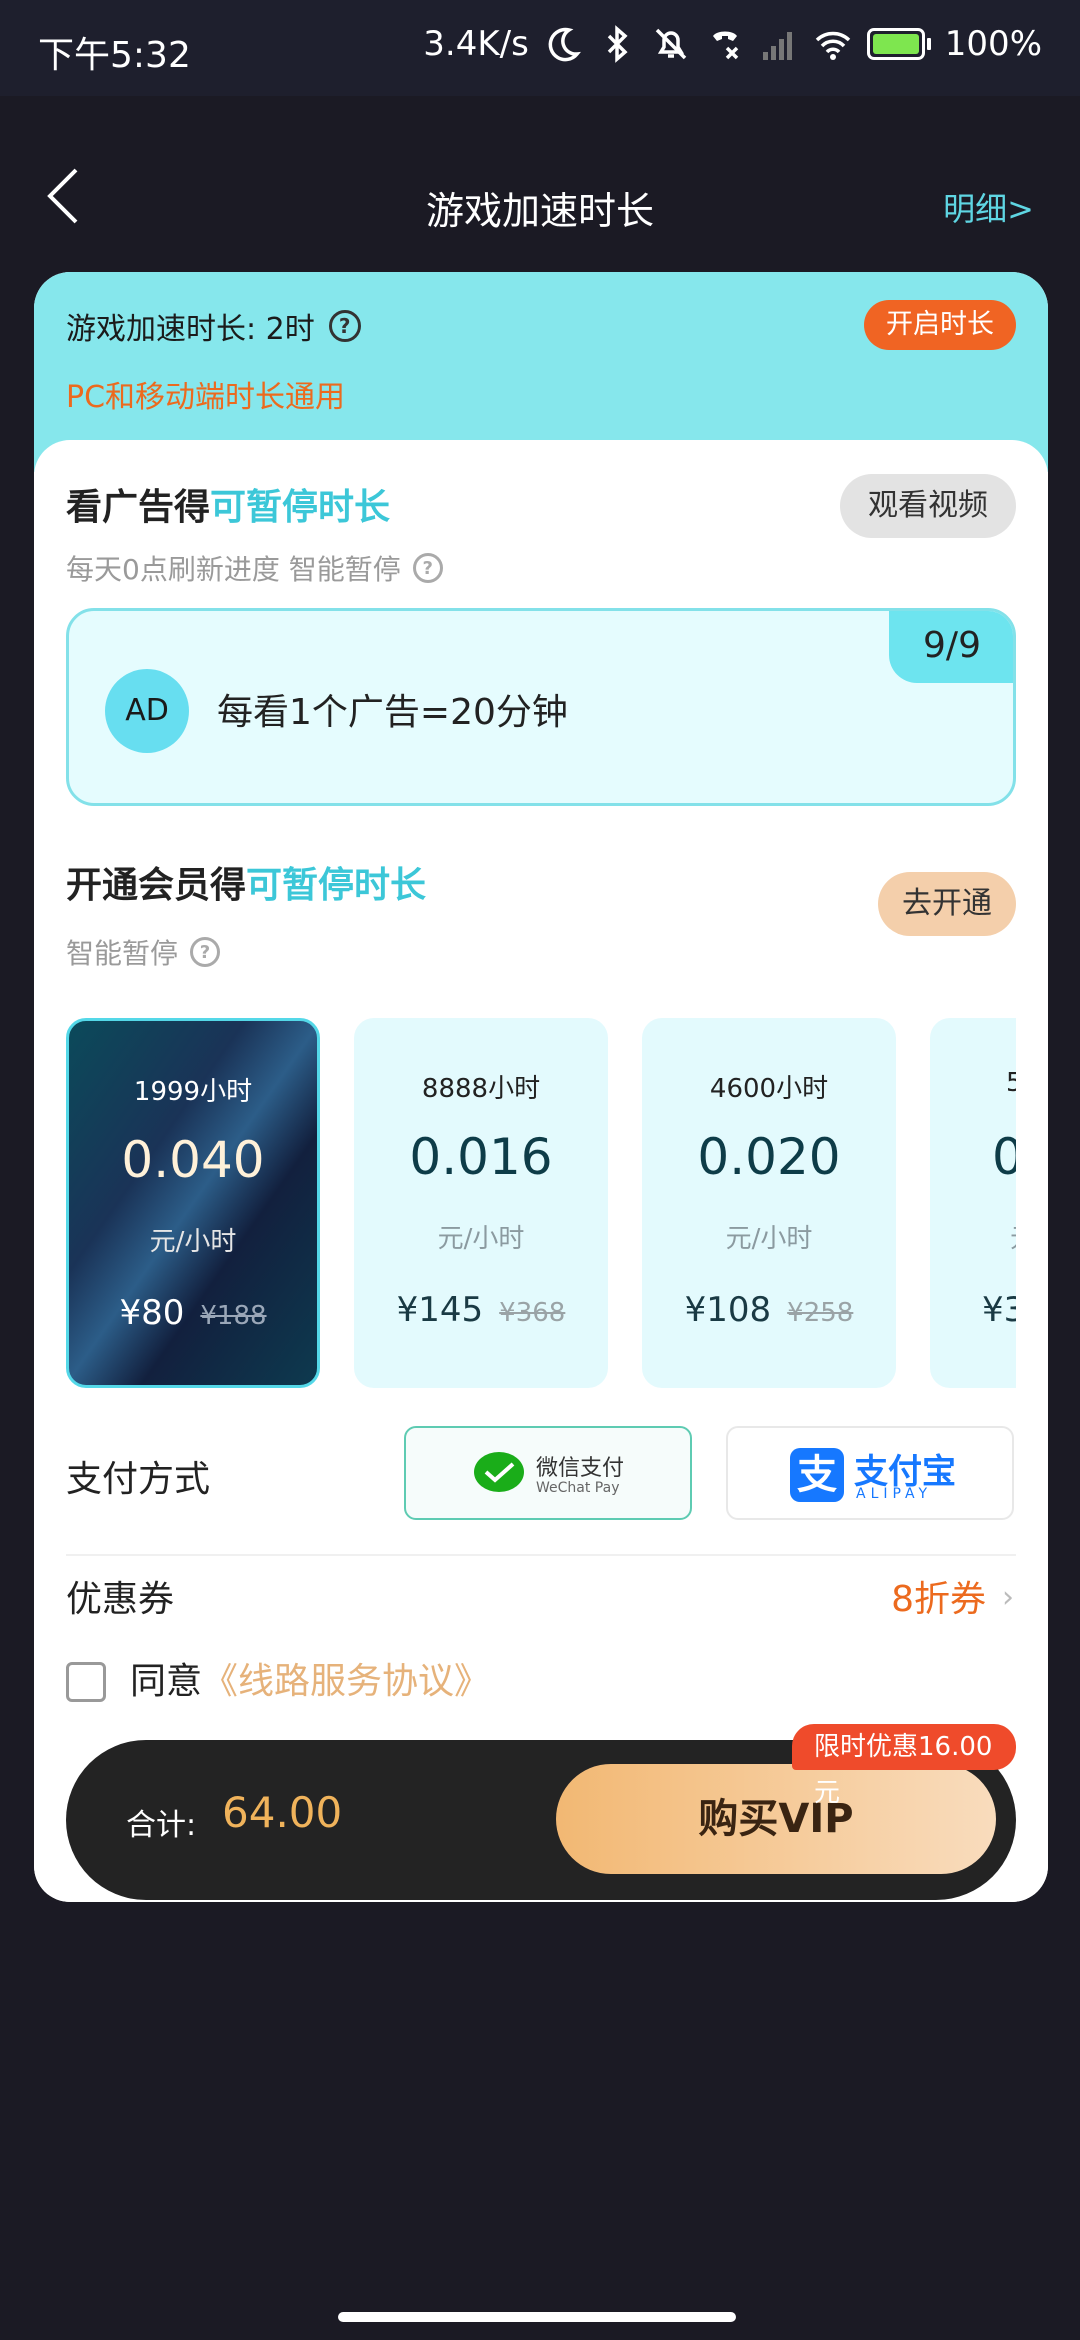 This screenshot has height=2340, width=1080. I want to click on ad-section-subtitle-row: 每天0点刷新进度 智能暂停 ?, so click(254, 568).